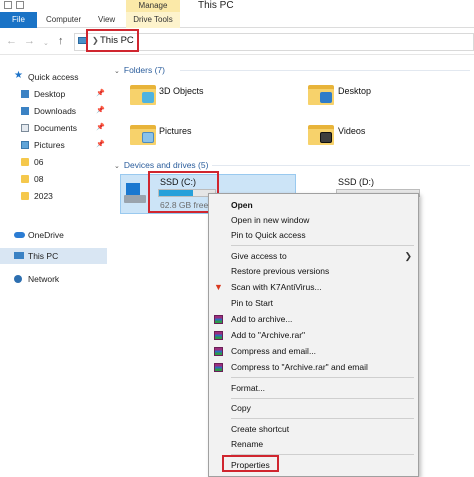 This screenshot has width=474, height=477. Describe the element at coordinates (268, 235) in the screenshot. I see `menu-item-label: Pin to Quick access` at that location.